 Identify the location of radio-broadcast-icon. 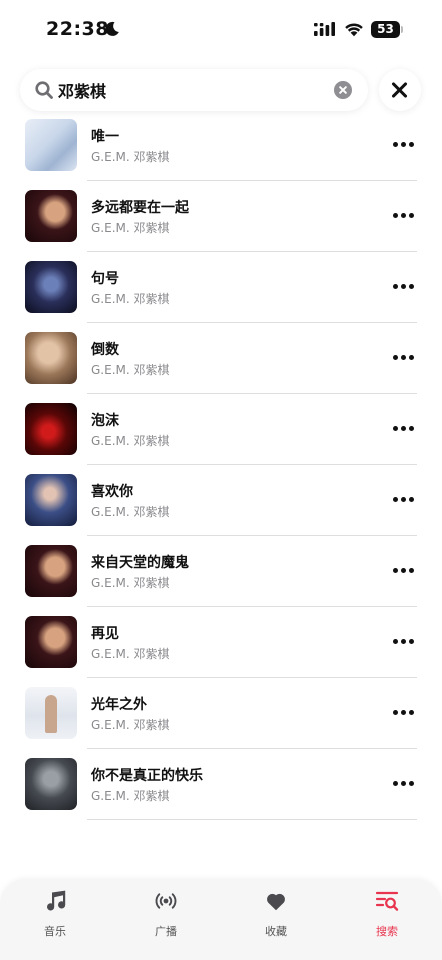
(166, 901).